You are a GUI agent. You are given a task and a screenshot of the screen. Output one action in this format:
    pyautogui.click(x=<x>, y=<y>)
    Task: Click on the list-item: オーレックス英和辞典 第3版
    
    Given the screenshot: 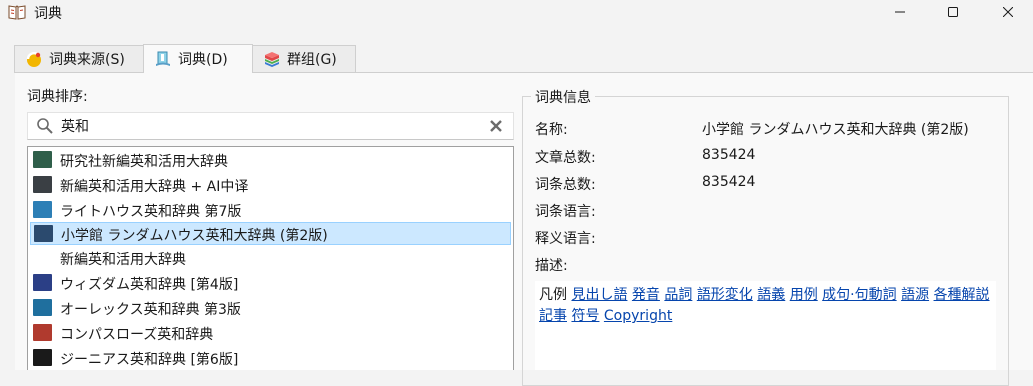 What is the action you would take?
    pyautogui.click(x=270, y=308)
    